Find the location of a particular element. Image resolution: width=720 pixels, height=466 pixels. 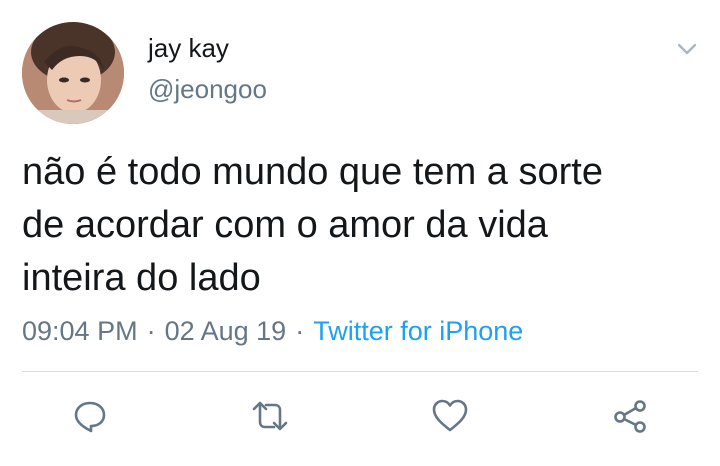

avatar is located at coordinates (73, 73).